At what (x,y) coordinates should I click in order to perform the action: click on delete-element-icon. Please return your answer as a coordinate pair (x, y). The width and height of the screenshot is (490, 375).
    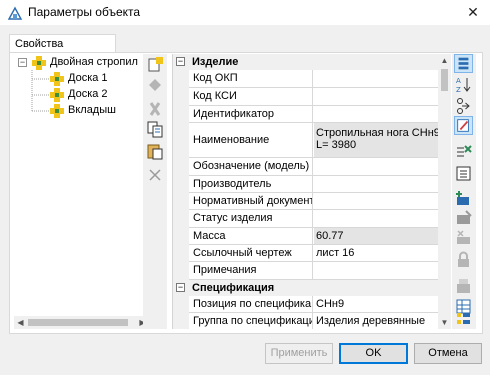
    Looking at the image, I should click on (155, 109).